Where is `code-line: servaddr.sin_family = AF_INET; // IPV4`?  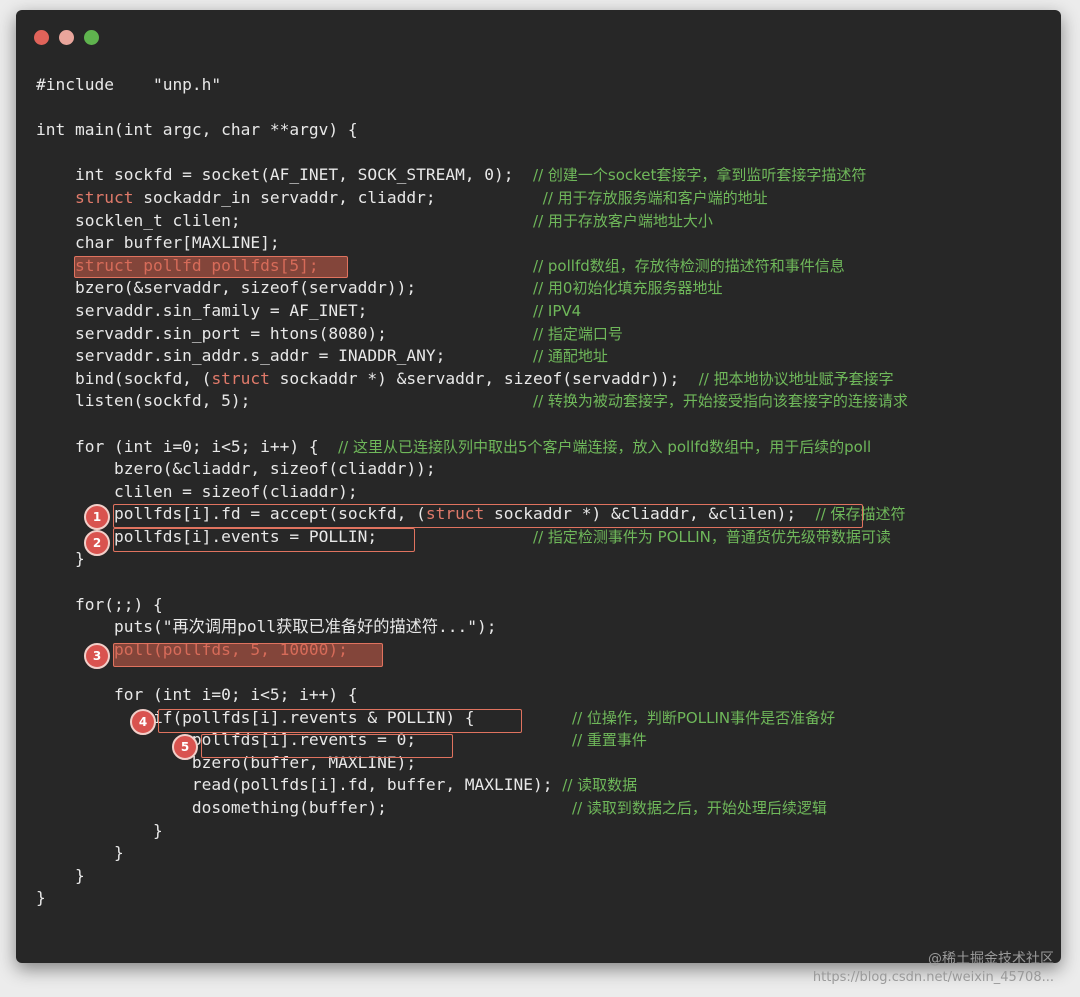 code-line: servaddr.sin_family = AF_INET; // IPV4 is located at coordinates (548, 311).